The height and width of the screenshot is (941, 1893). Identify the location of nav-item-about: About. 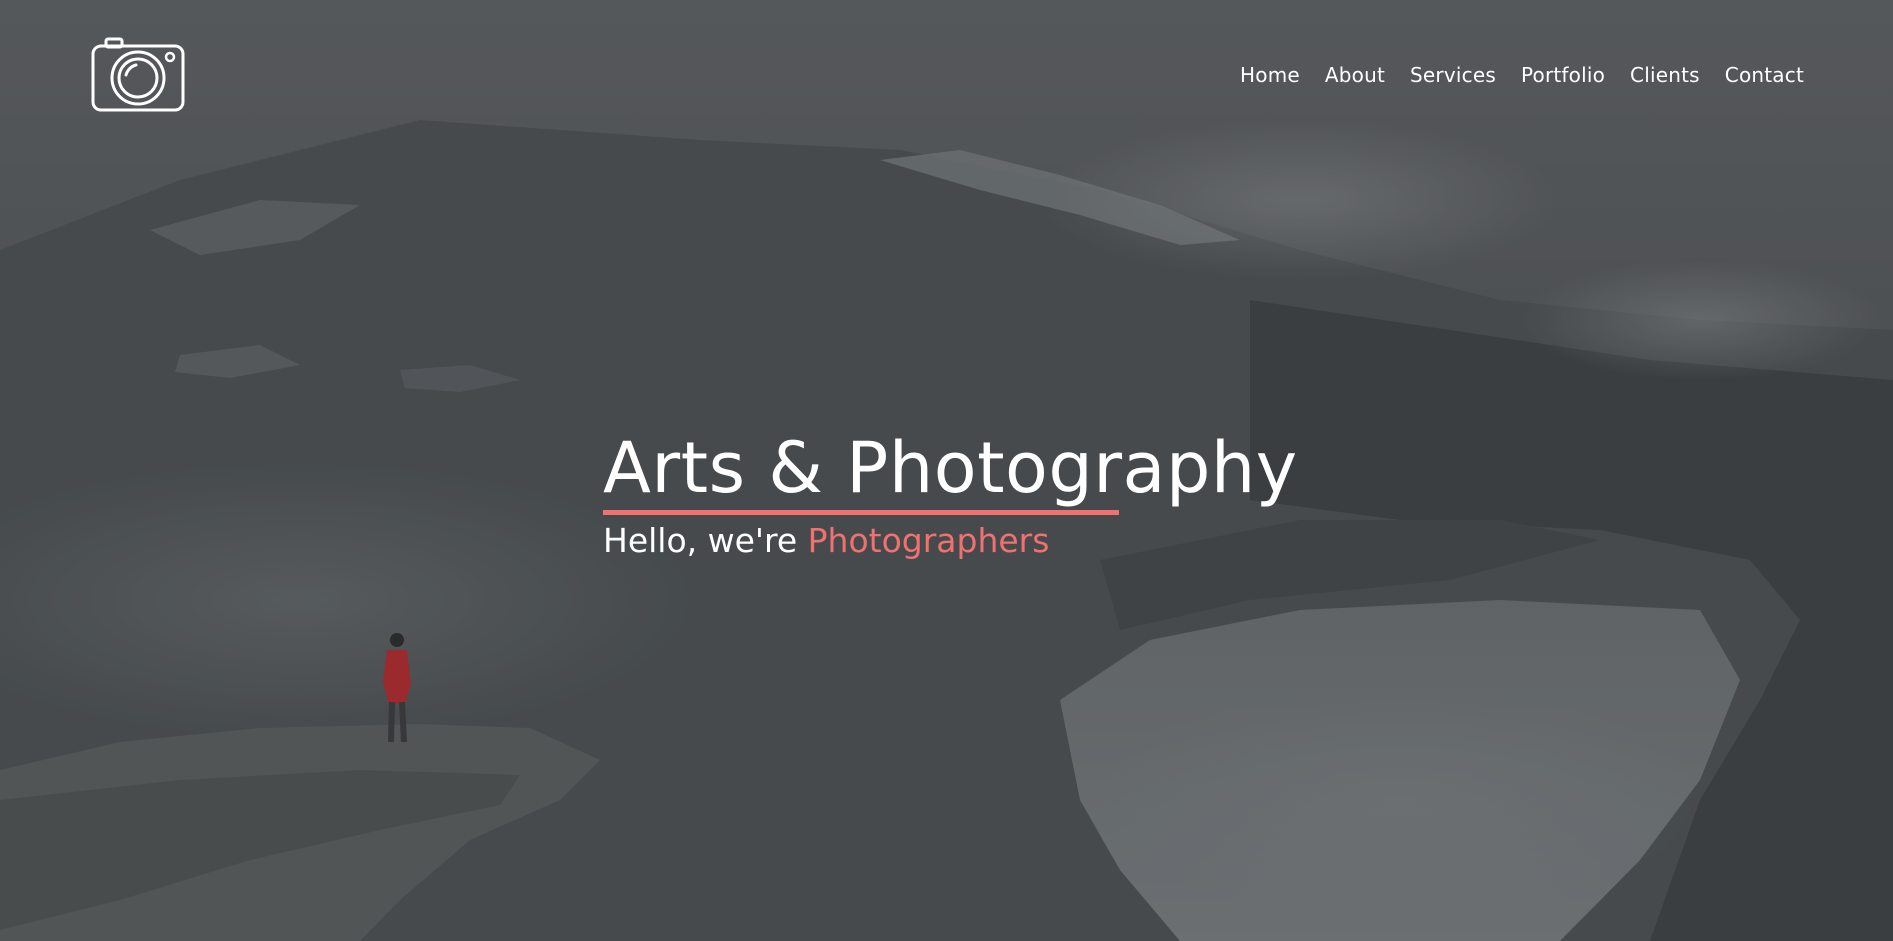
(1355, 75).